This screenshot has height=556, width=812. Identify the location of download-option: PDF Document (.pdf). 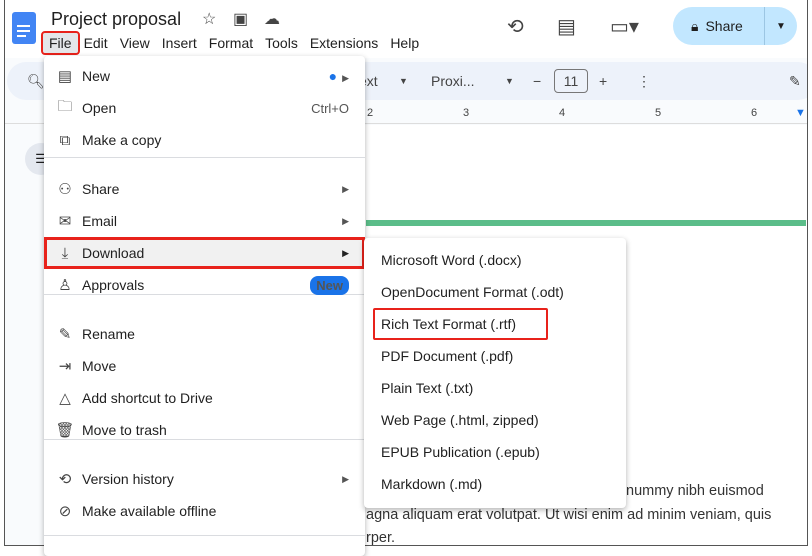
(495, 356).